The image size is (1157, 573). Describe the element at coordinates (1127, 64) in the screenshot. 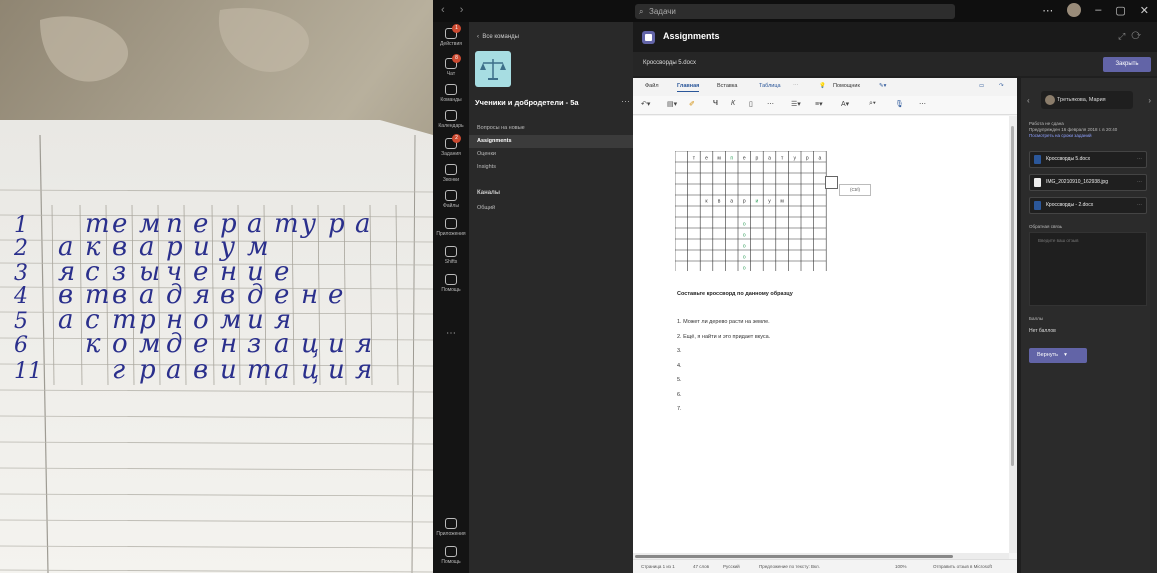

I see `close-button: Закрыть` at that location.